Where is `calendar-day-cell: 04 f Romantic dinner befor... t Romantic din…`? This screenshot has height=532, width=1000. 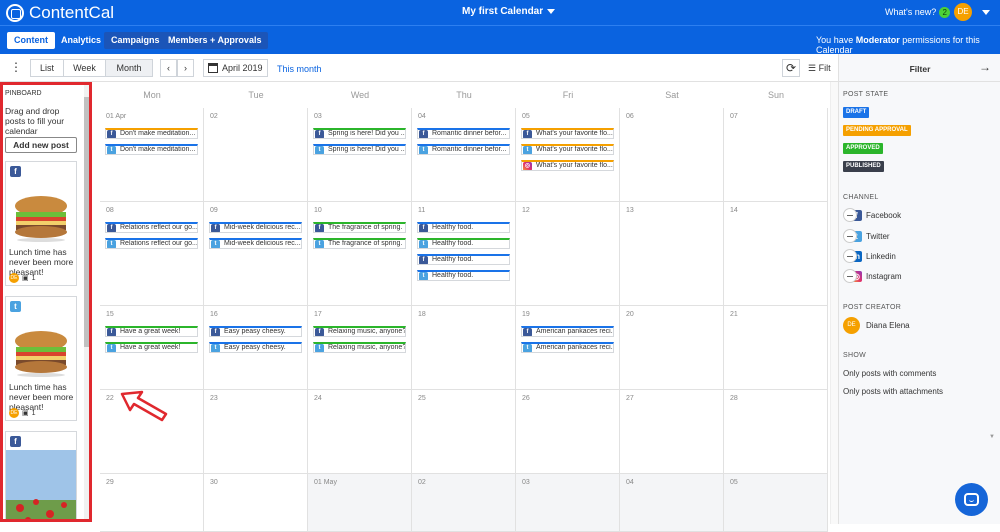
calendar-day-cell: 04 f Romantic dinner befor... t Romantic din… is located at coordinates (464, 155).